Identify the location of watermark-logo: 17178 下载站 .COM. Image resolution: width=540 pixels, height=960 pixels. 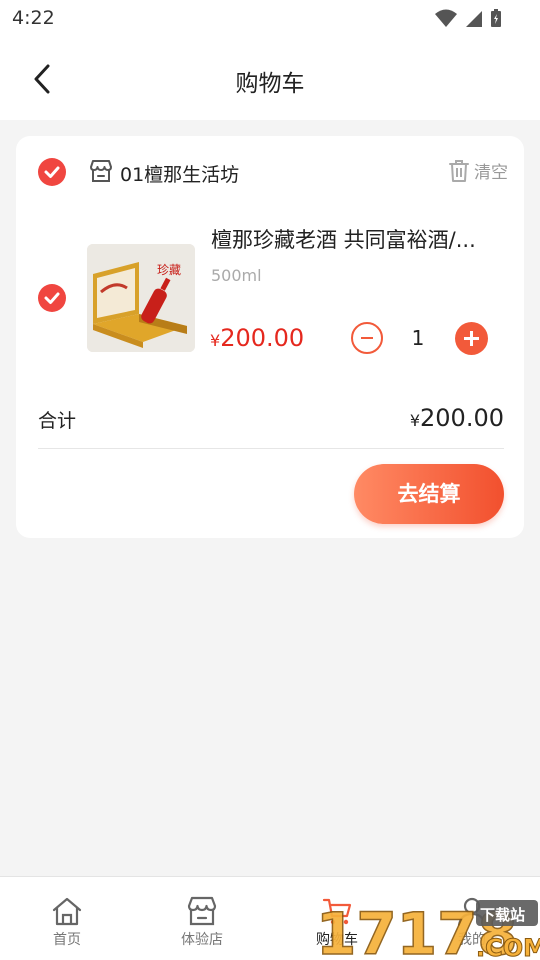
(428, 929).